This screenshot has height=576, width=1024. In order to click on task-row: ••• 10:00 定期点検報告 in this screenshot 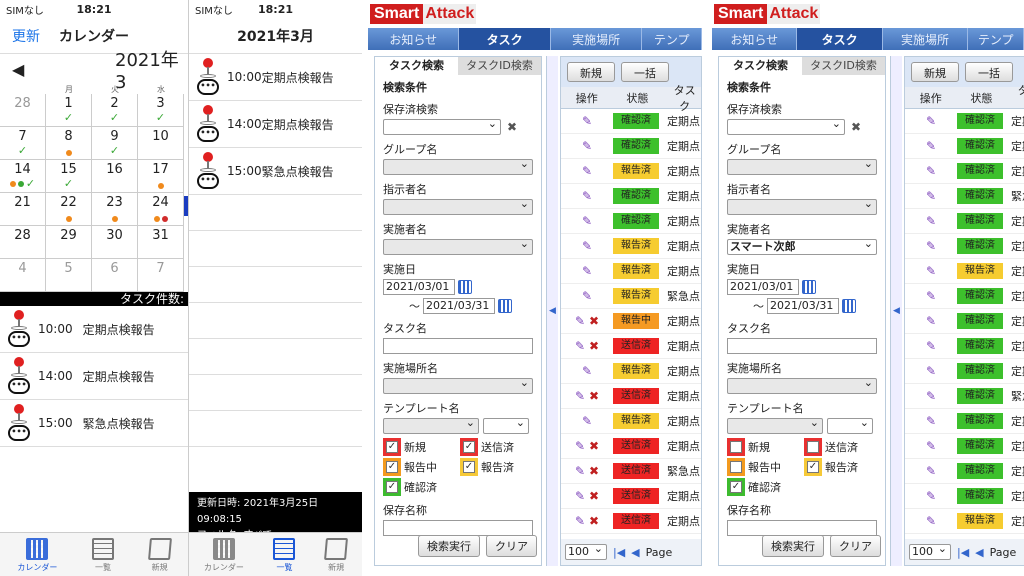, I will do `click(94, 329)`.